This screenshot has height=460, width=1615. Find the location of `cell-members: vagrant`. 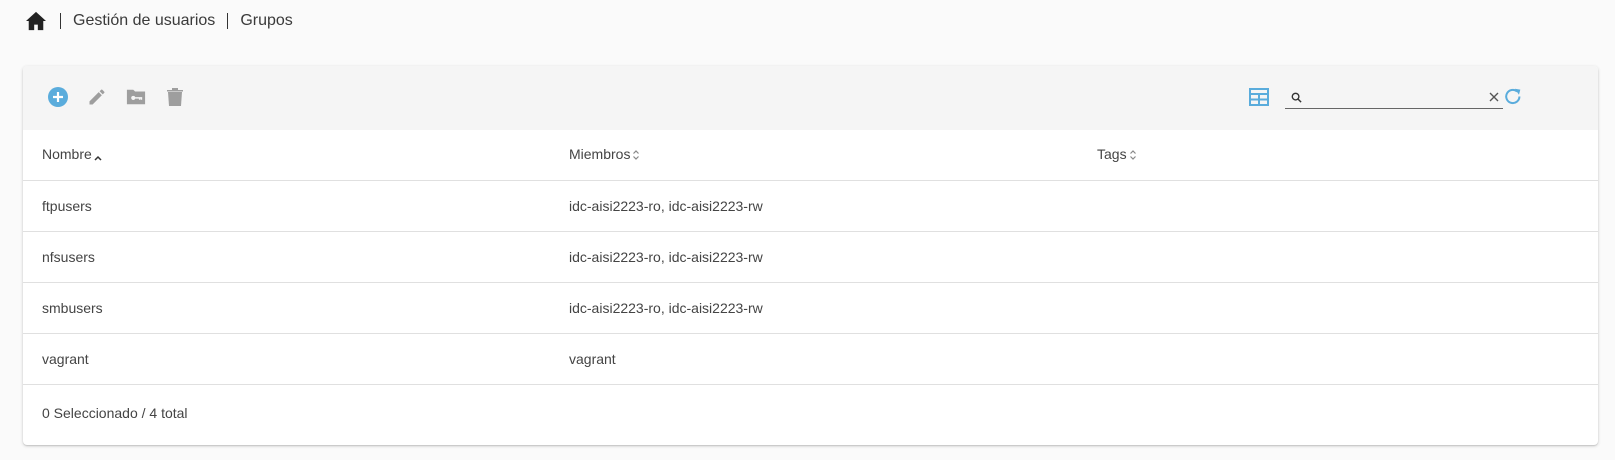

cell-members: vagrant is located at coordinates (814, 359).